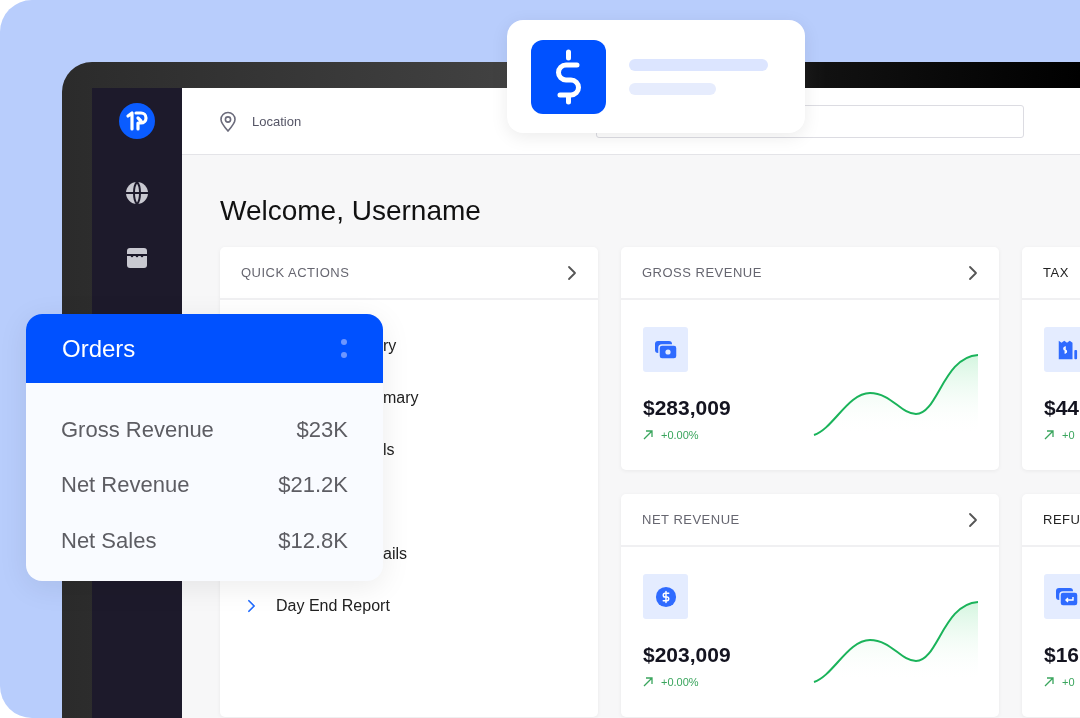 This screenshot has width=1080, height=718. What do you see at coordinates (277, 121) in the screenshot?
I see `location-label: Location` at bounding box center [277, 121].